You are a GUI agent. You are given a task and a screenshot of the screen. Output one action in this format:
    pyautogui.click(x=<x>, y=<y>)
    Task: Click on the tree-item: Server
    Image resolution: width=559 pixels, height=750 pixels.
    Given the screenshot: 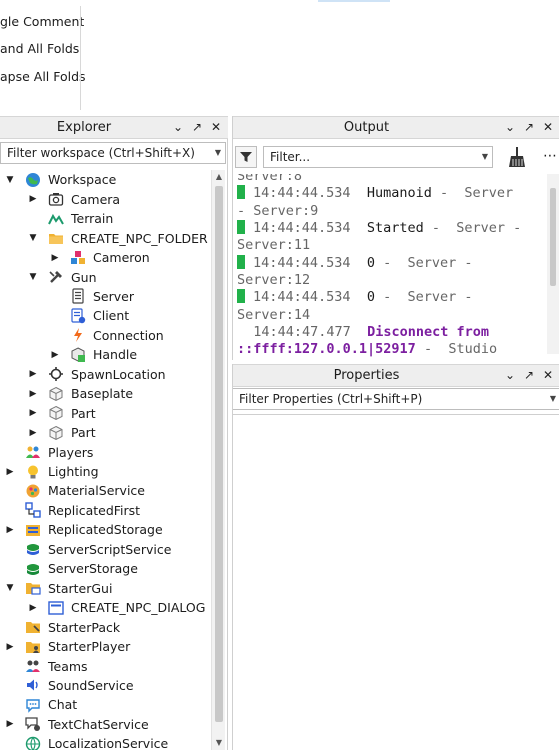 What is the action you would take?
    pyautogui.click(x=105, y=297)
    